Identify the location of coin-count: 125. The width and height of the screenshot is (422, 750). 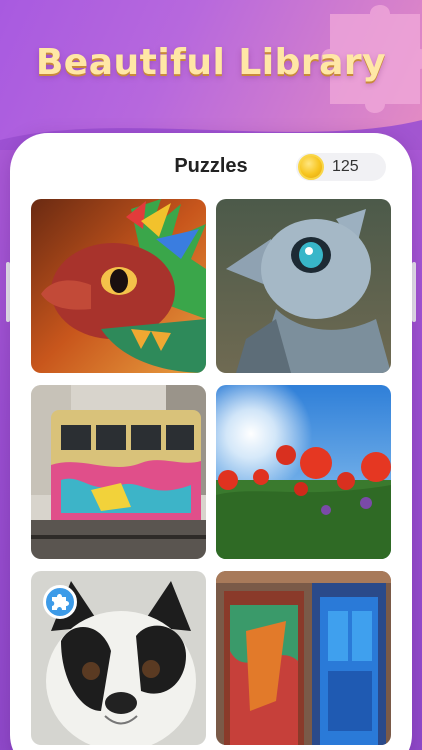
(345, 166).